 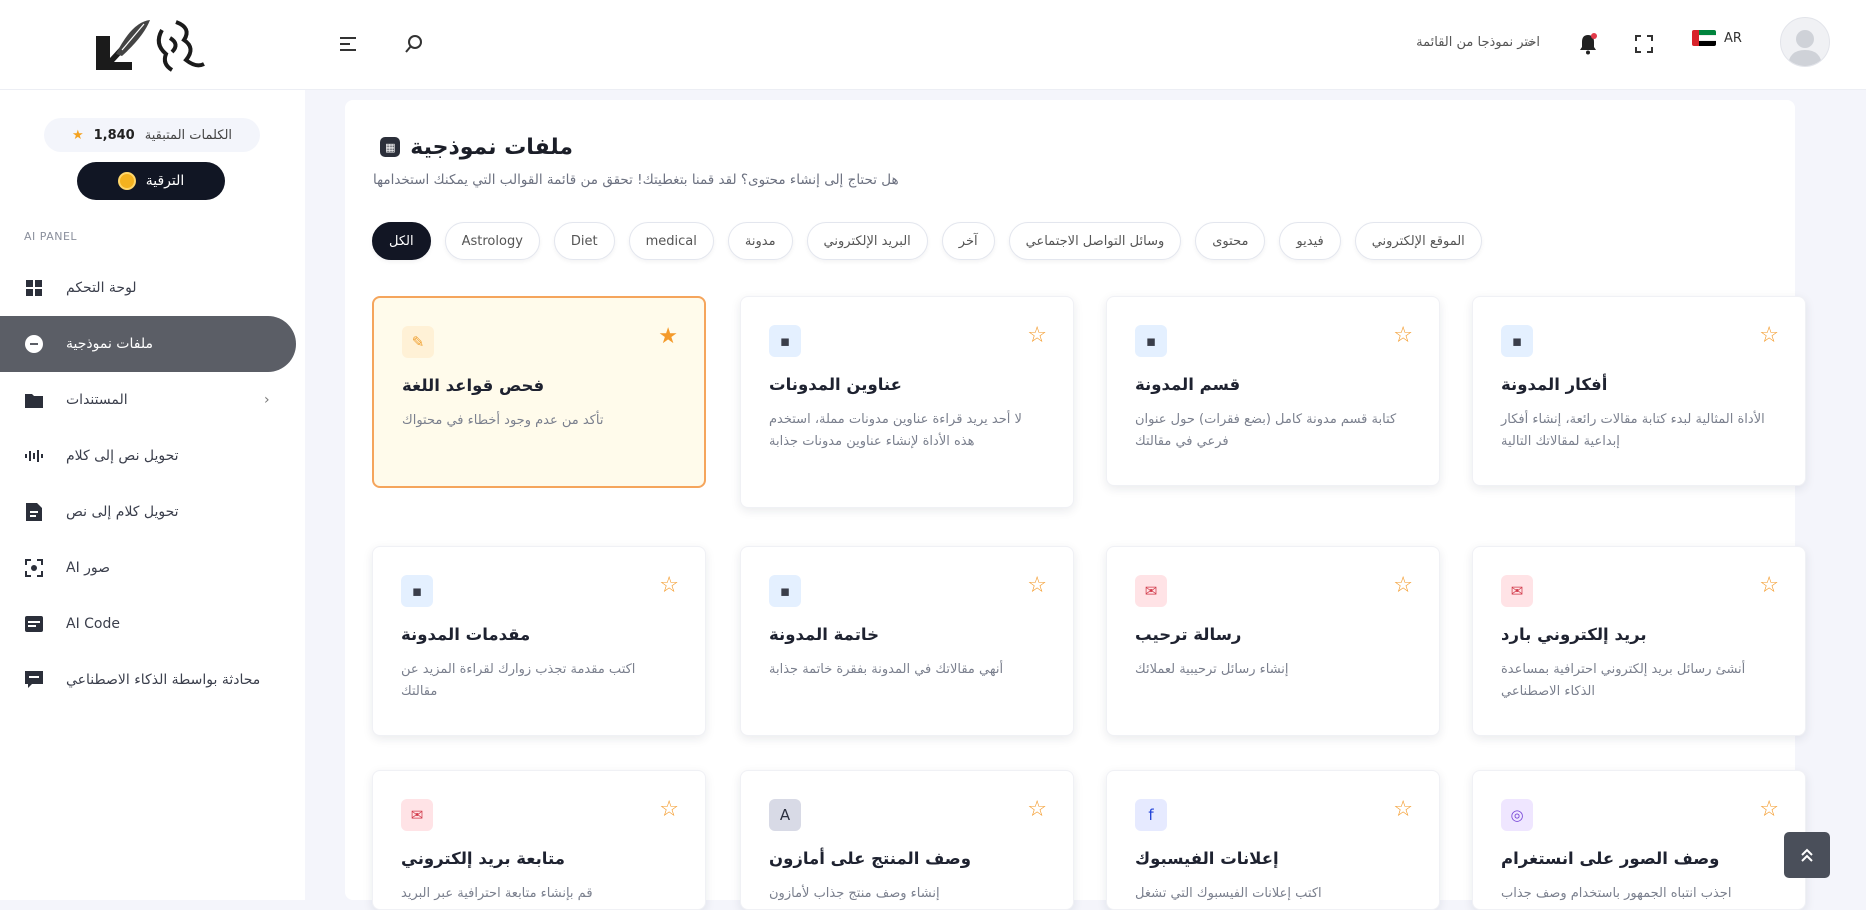 I want to click on sidebar-item-label: محادثة بواسطة الذكاء الاصطناعي, so click(x=163, y=680).